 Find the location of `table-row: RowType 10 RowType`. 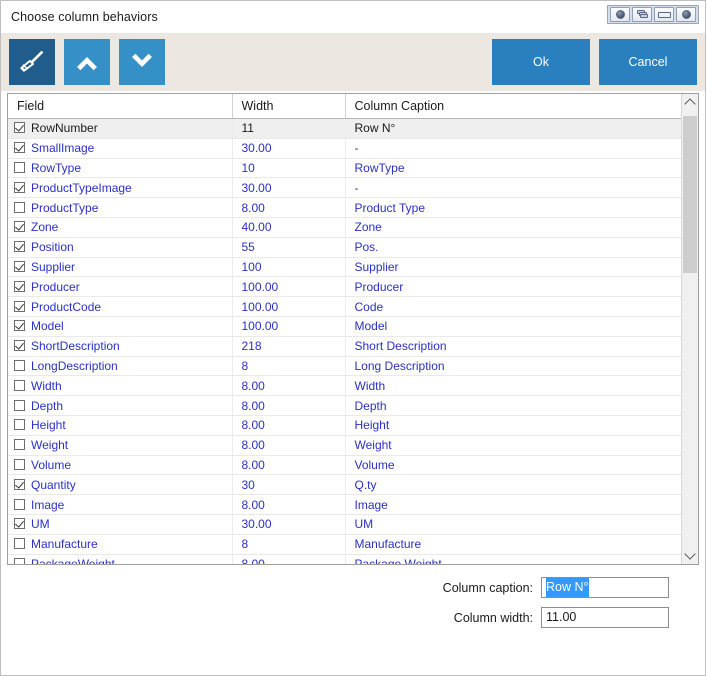

table-row: RowType 10 RowType is located at coordinates (344, 168).